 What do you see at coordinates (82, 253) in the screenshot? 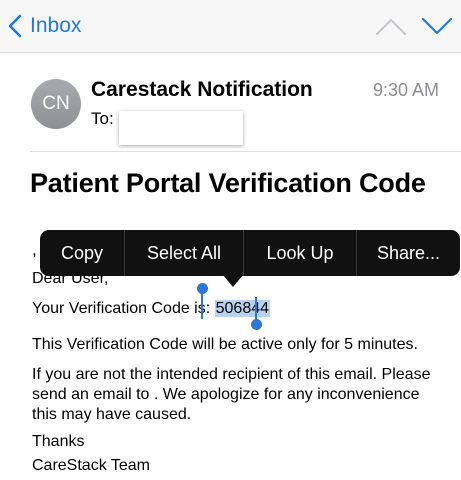
I see `menu-copy: Copy` at bounding box center [82, 253].